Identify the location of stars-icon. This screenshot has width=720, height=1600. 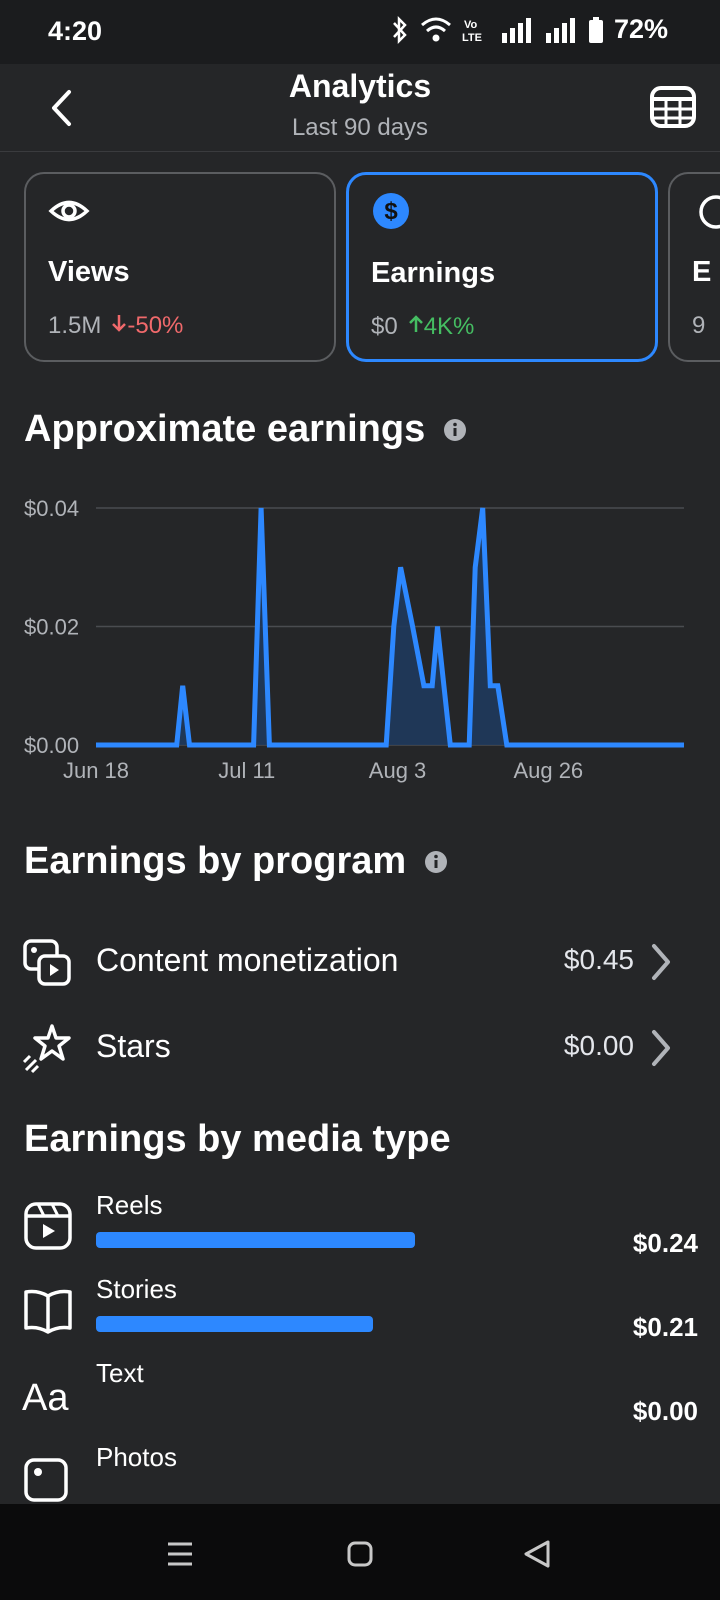
(46, 1049).